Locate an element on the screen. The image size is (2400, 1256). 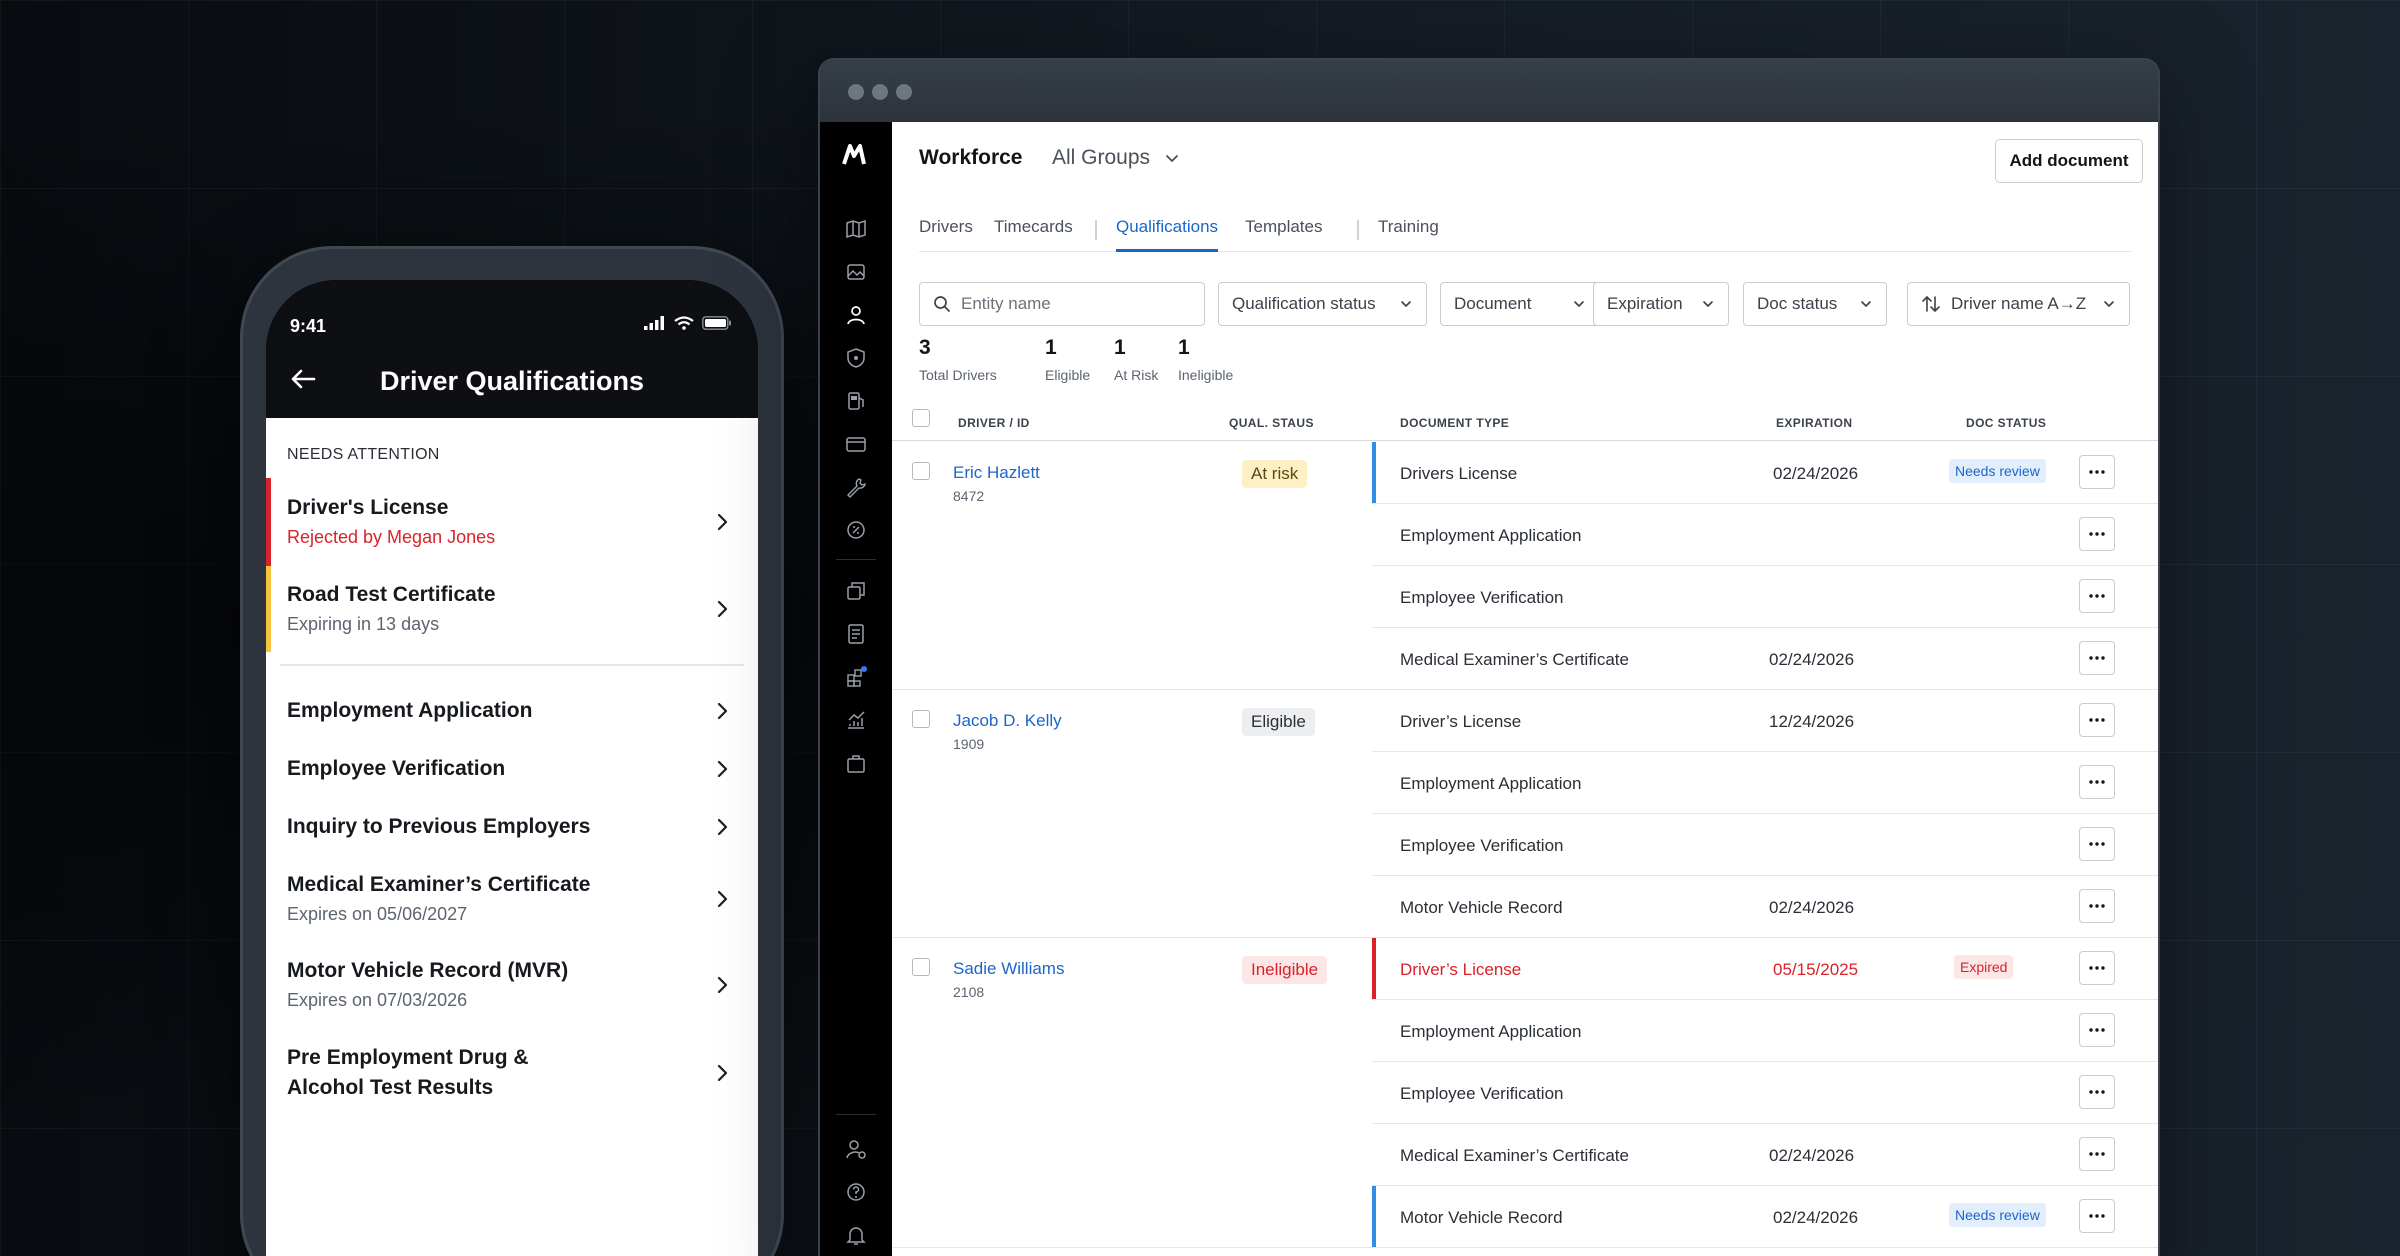
user-settings-icon is located at coordinates (856, 1149).